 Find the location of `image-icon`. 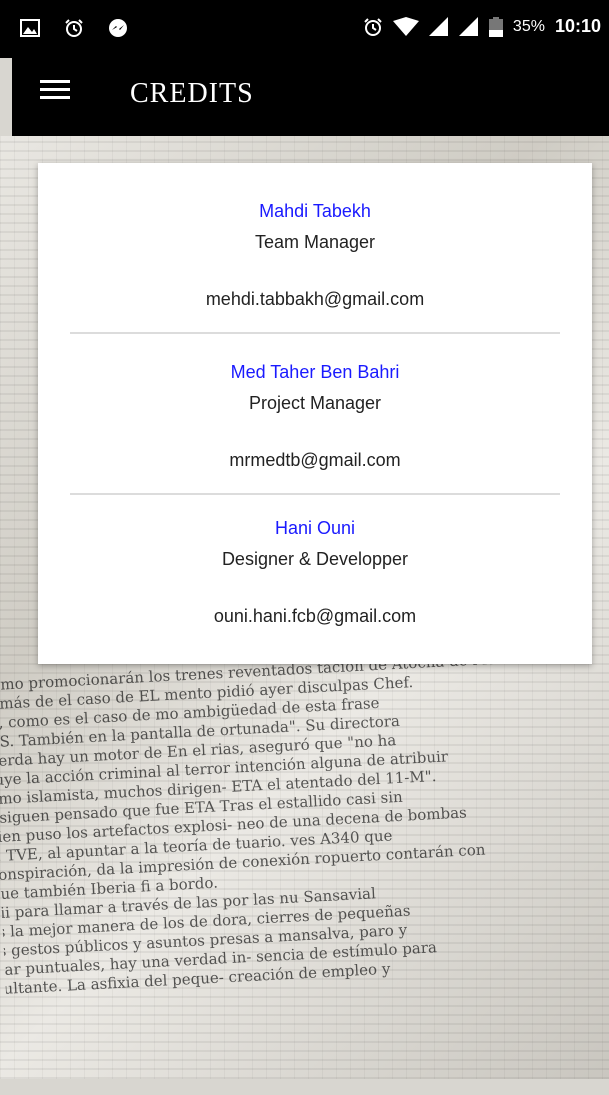

image-icon is located at coordinates (30, 28).